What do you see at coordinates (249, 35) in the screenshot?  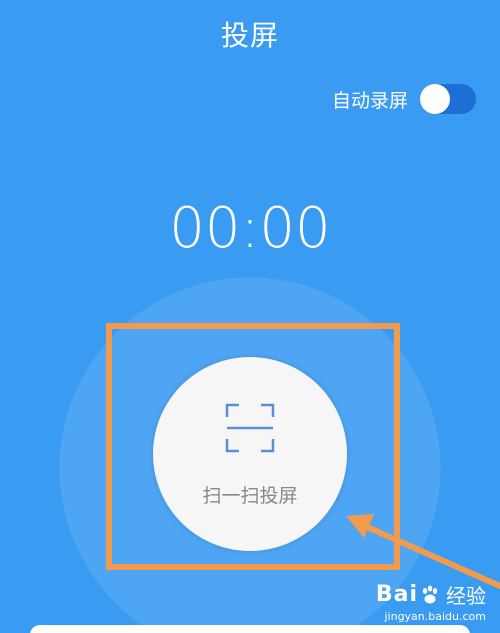 I see `page-title: 投屏` at bounding box center [249, 35].